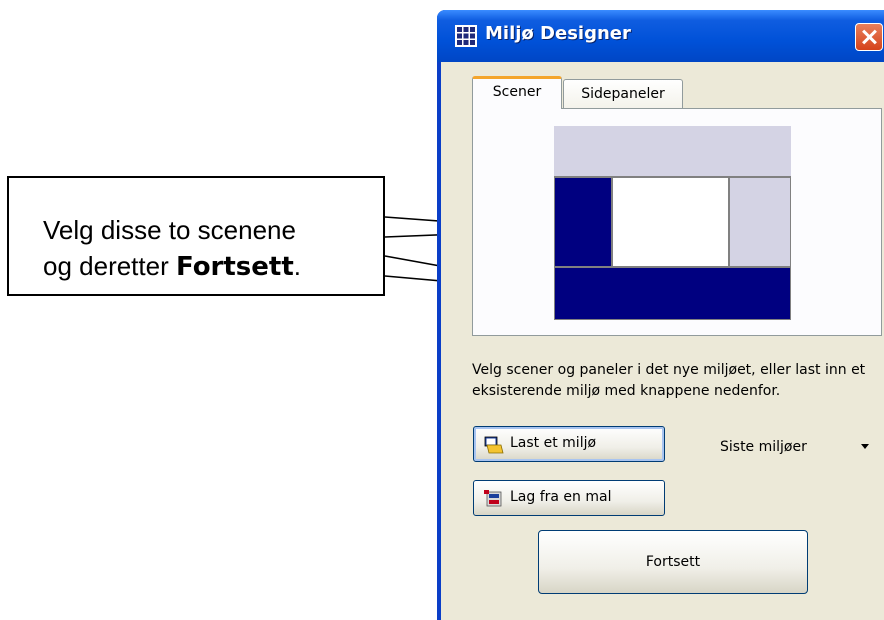 The height and width of the screenshot is (620, 884). I want to click on window-title: Miljø Designer, so click(558, 33).